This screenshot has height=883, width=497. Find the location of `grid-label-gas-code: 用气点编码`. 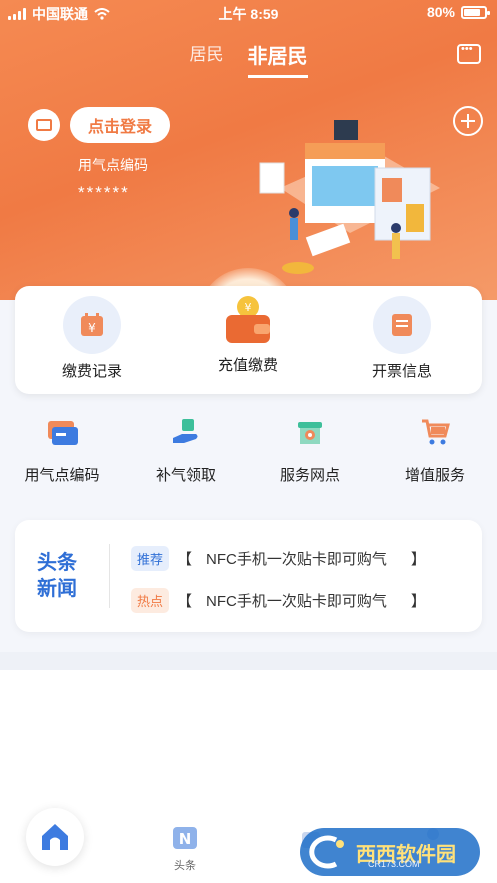

grid-label-gas-code: 用气点编码 is located at coordinates (62, 475).